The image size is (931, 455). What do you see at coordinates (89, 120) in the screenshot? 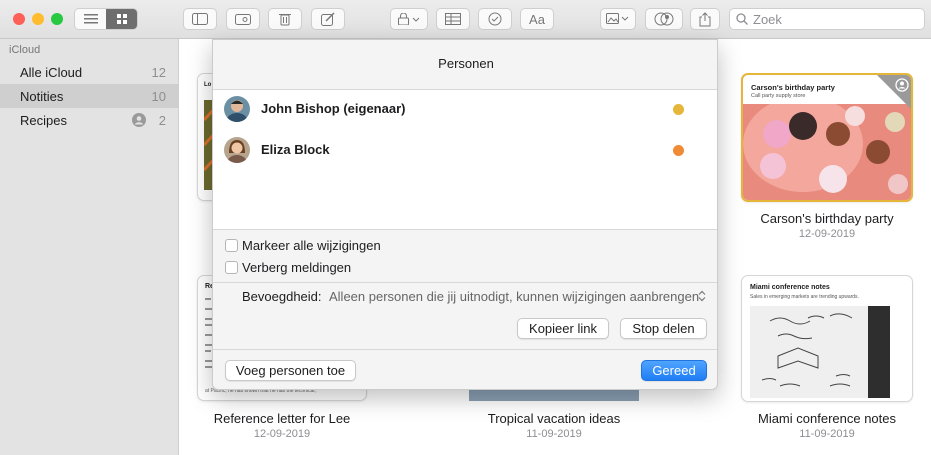
I see `sidebar-item-recipes: Recipes 2` at bounding box center [89, 120].